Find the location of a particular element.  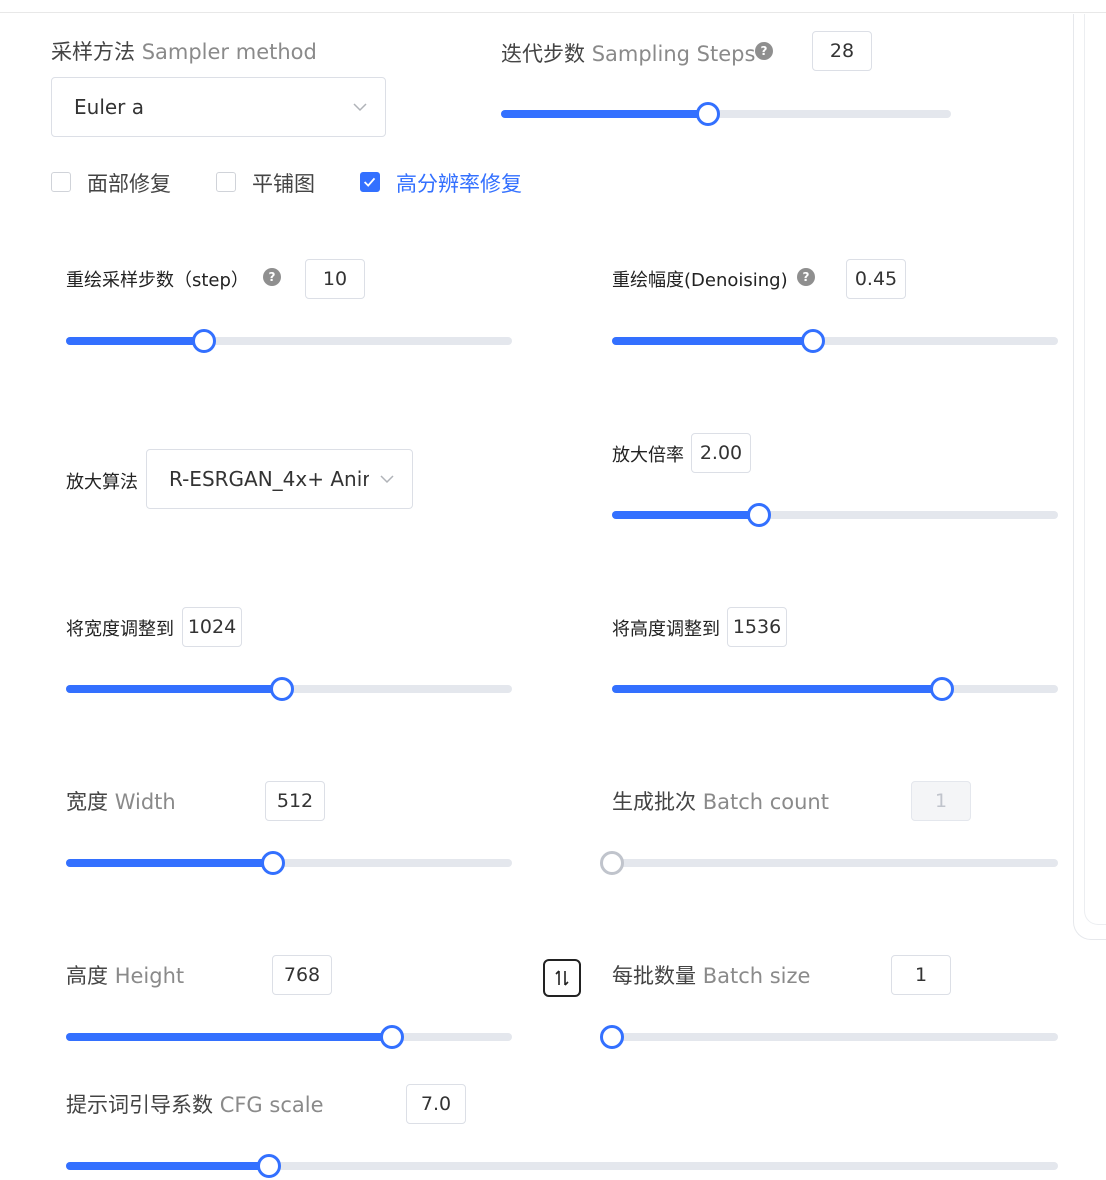

batch-count-slider is located at coordinates (829, 863).